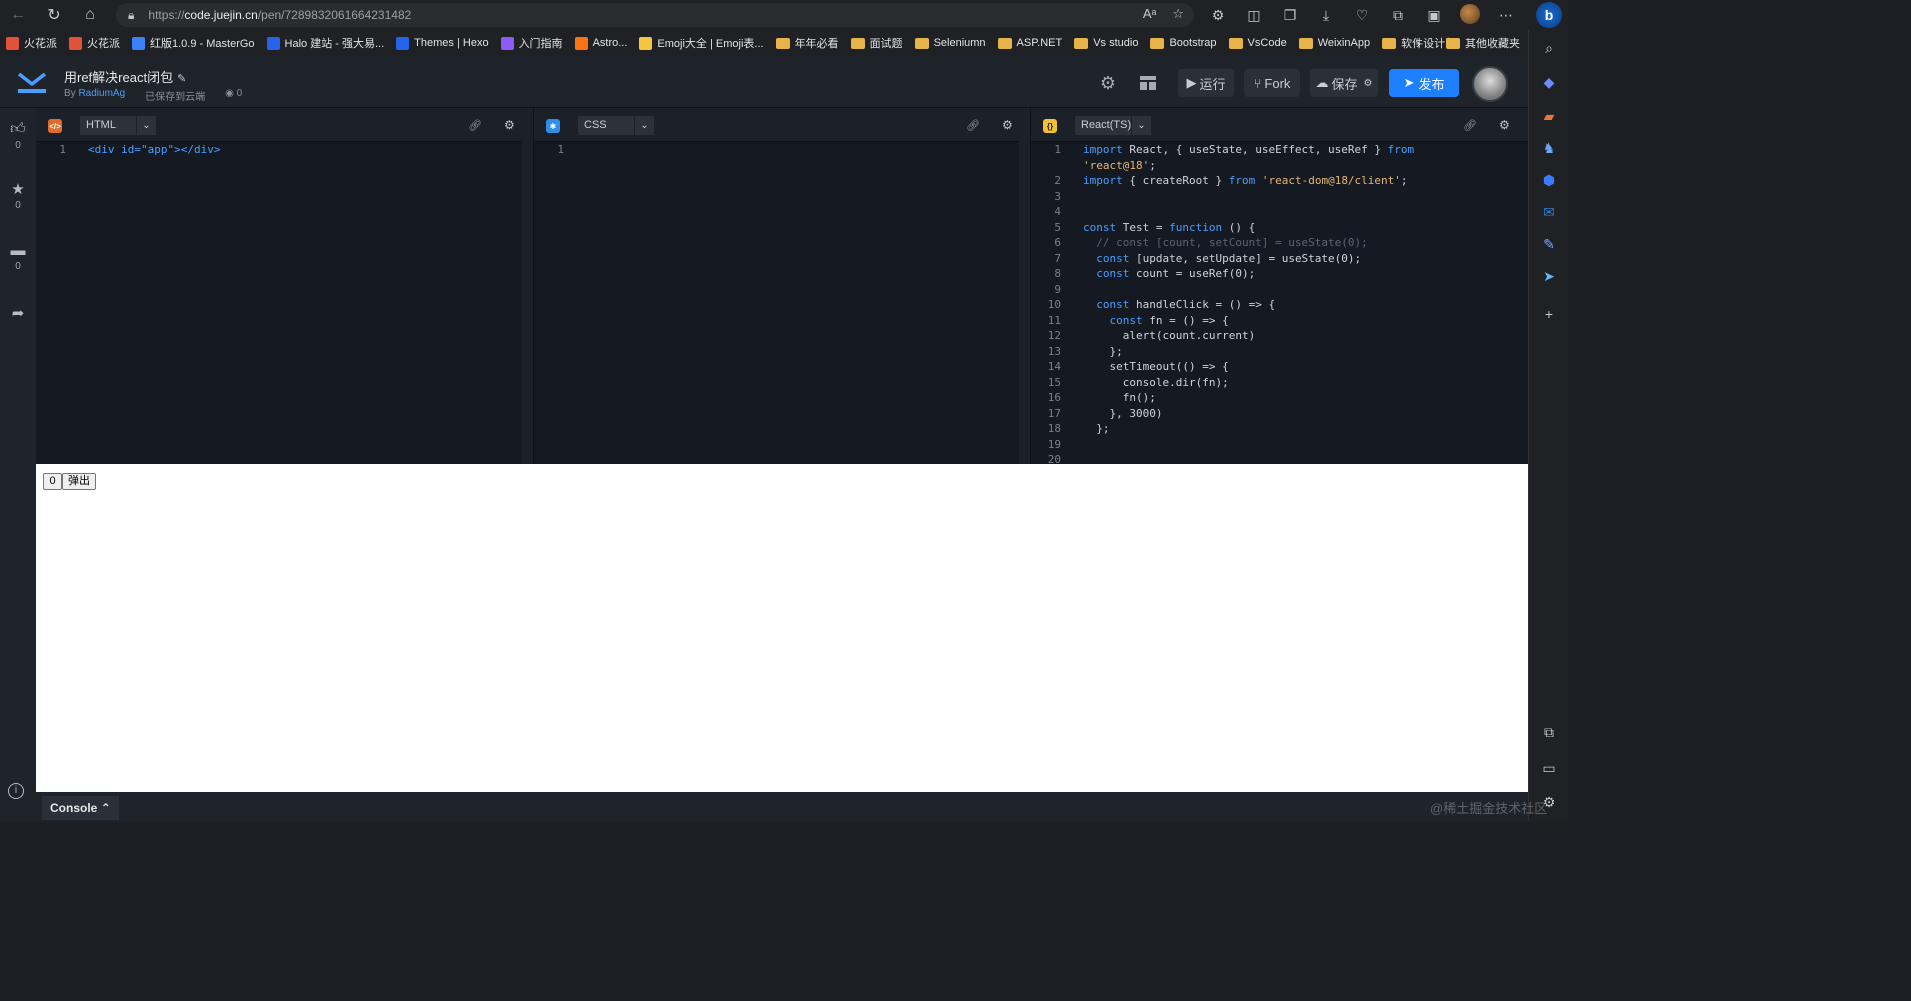  I want to click on screenshot-icon: ⧉, so click(1398, 15).